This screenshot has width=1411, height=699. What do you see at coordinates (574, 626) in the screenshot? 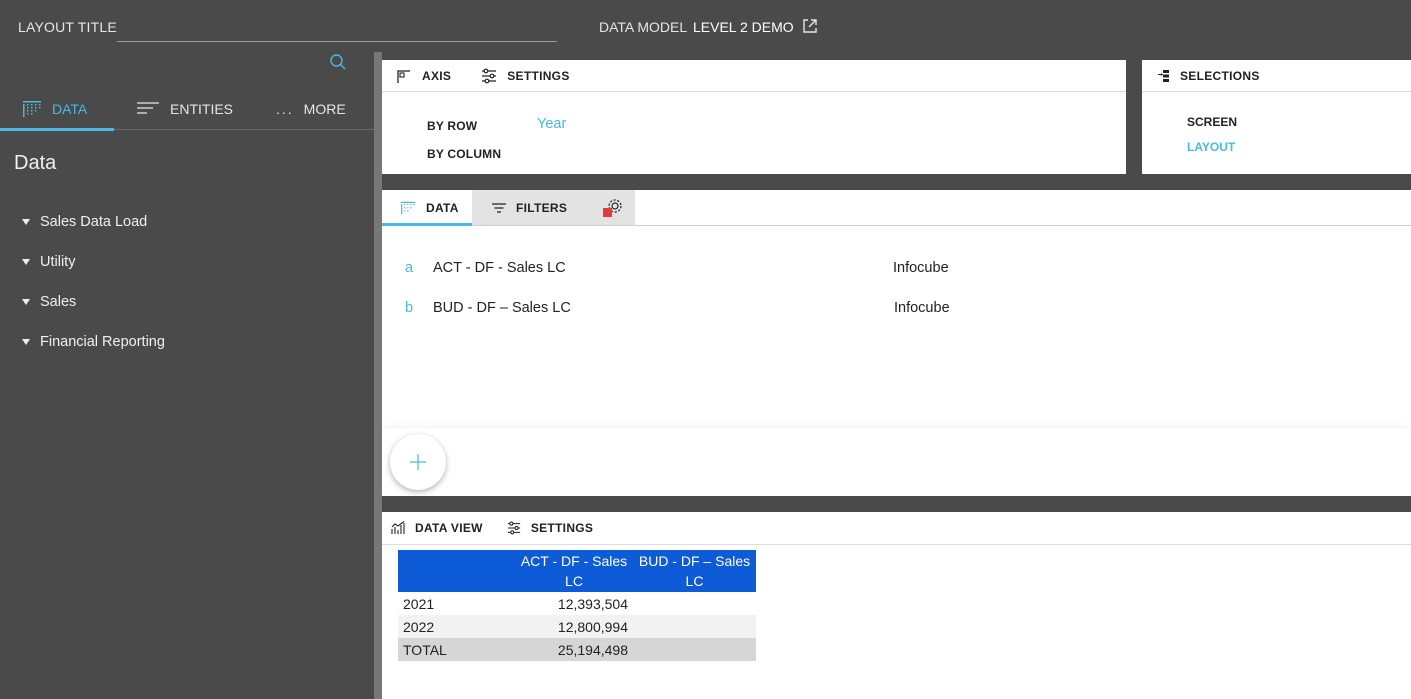
I see `cell-act: 12,800,994` at bounding box center [574, 626].